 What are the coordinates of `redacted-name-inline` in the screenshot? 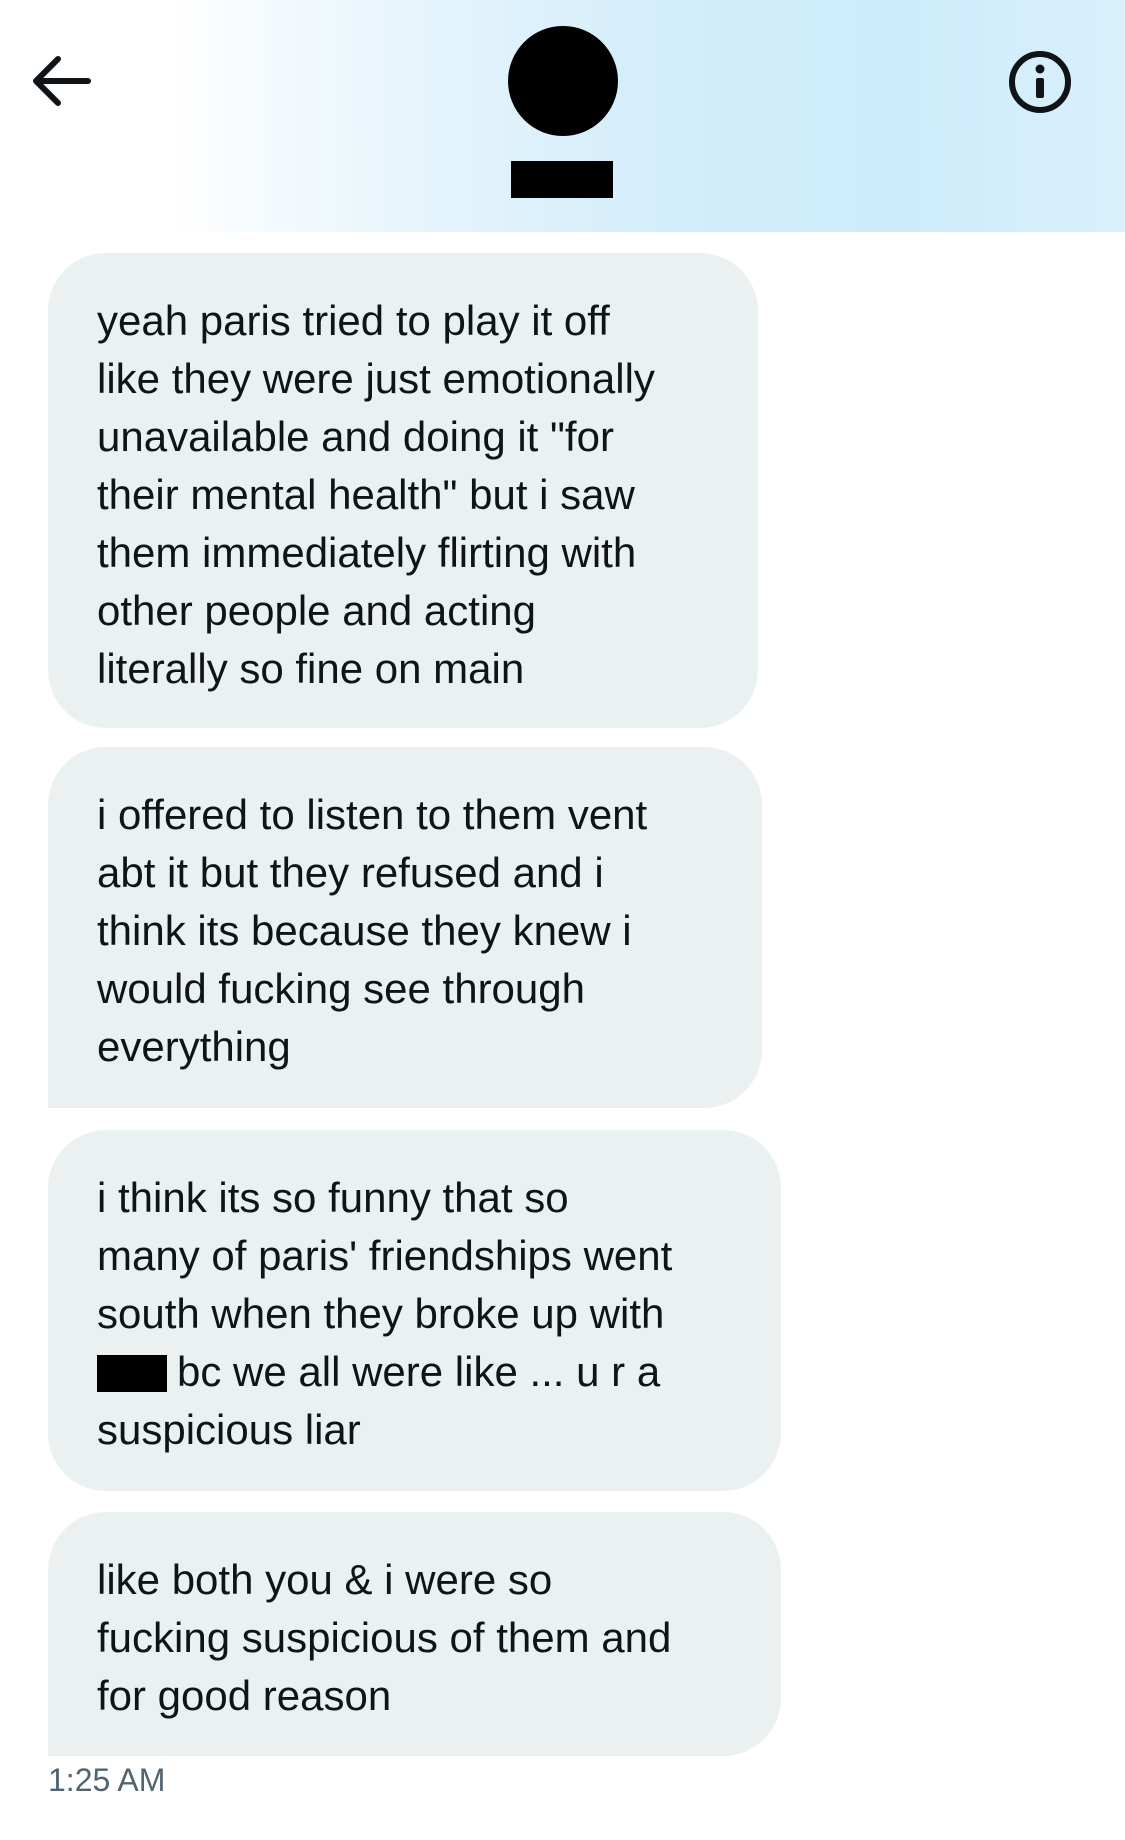 It's located at (132, 1373).